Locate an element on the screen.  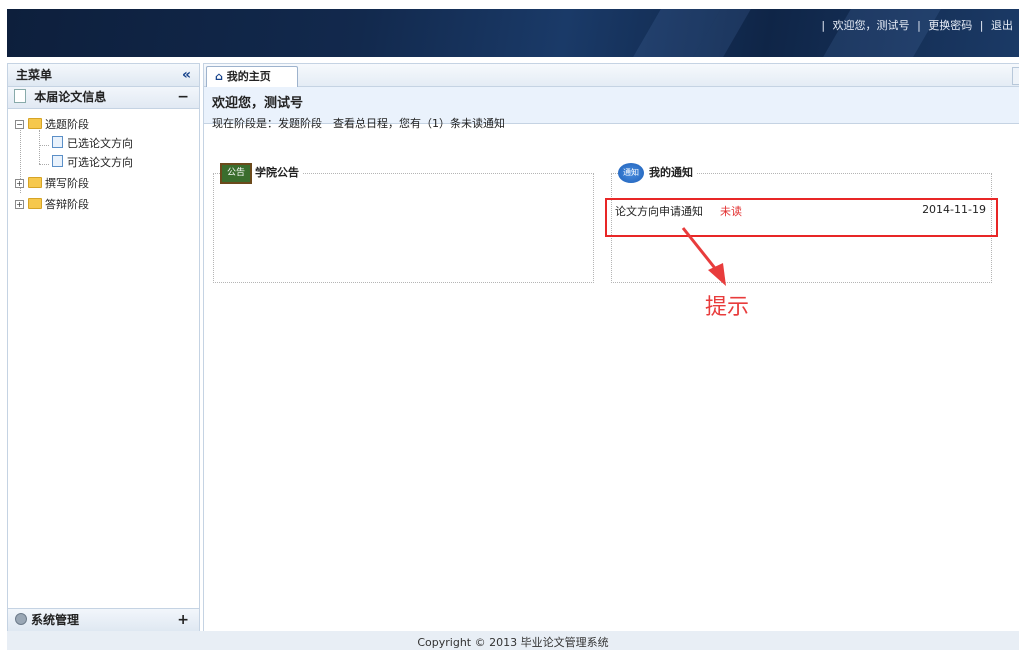
accordion-thesis-info: 本届论文信息 − is located at coordinates (103, 98).